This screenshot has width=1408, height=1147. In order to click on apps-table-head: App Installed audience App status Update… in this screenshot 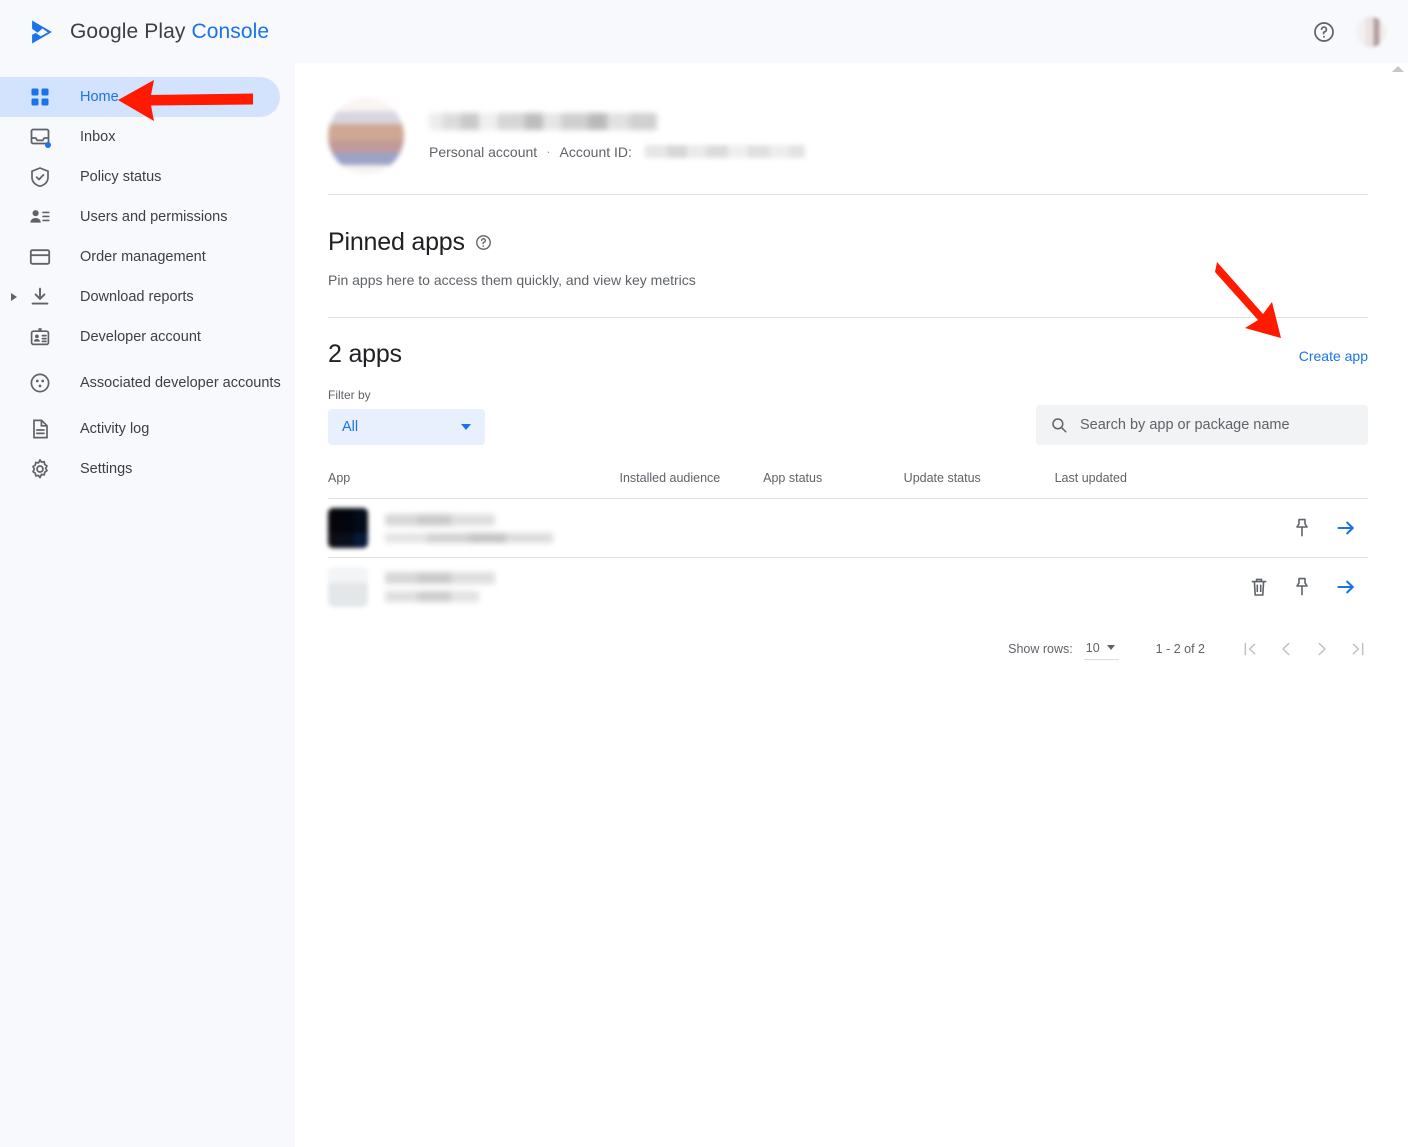, I will do `click(848, 485)`.